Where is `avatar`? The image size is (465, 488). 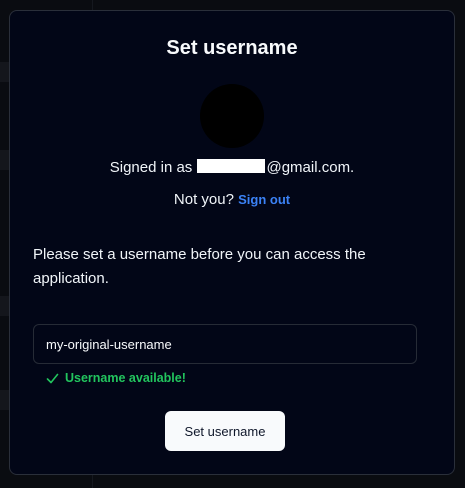
avatar is located at coordinates (232, 116).